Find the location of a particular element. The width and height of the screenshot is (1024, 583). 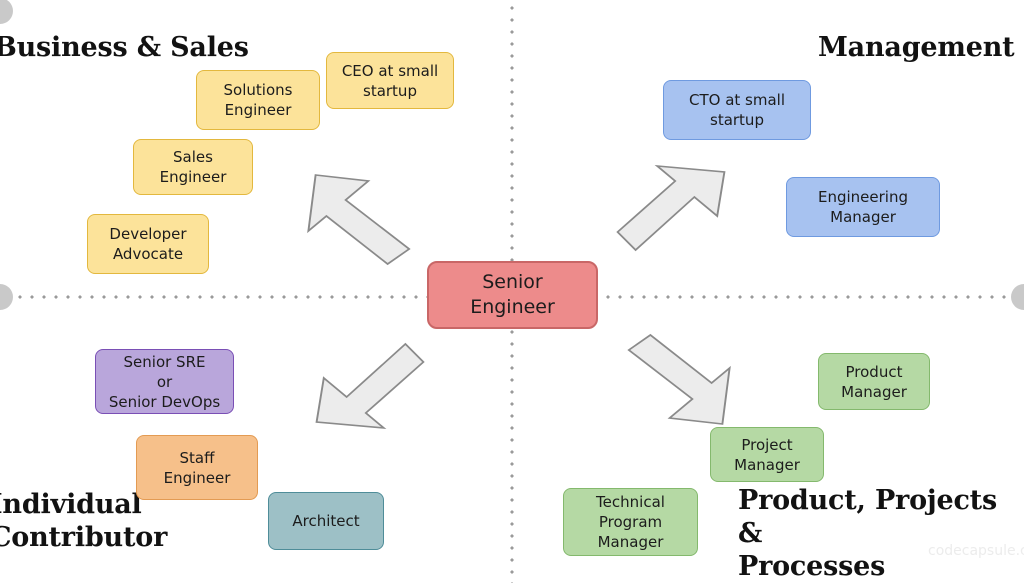

selection-handle-top-left is located at coordinates (6, 12).